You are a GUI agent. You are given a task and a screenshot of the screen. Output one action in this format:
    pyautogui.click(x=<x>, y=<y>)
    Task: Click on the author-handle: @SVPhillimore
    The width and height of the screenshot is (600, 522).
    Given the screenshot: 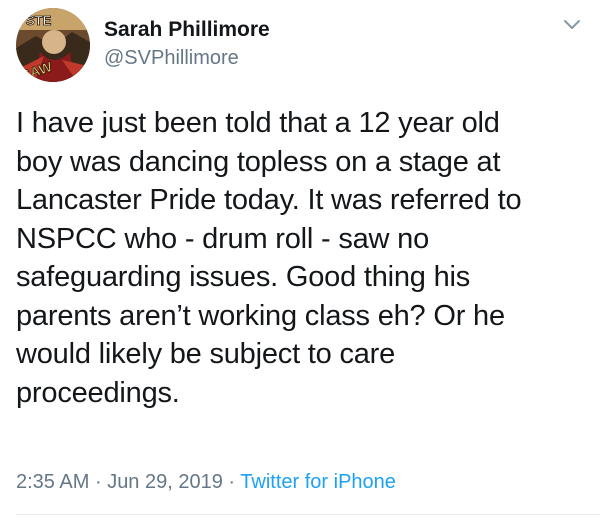 What is the action you would take?
    pyautogui.click(x=187, y=58)
    